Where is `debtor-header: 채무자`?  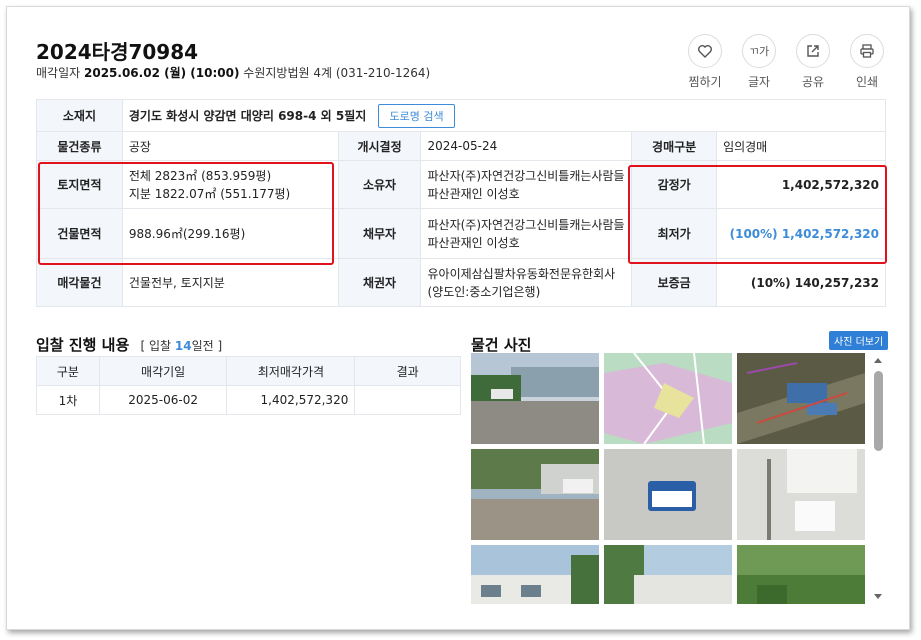
debtor-header: 채무자 is located at coordinates (379, 233).